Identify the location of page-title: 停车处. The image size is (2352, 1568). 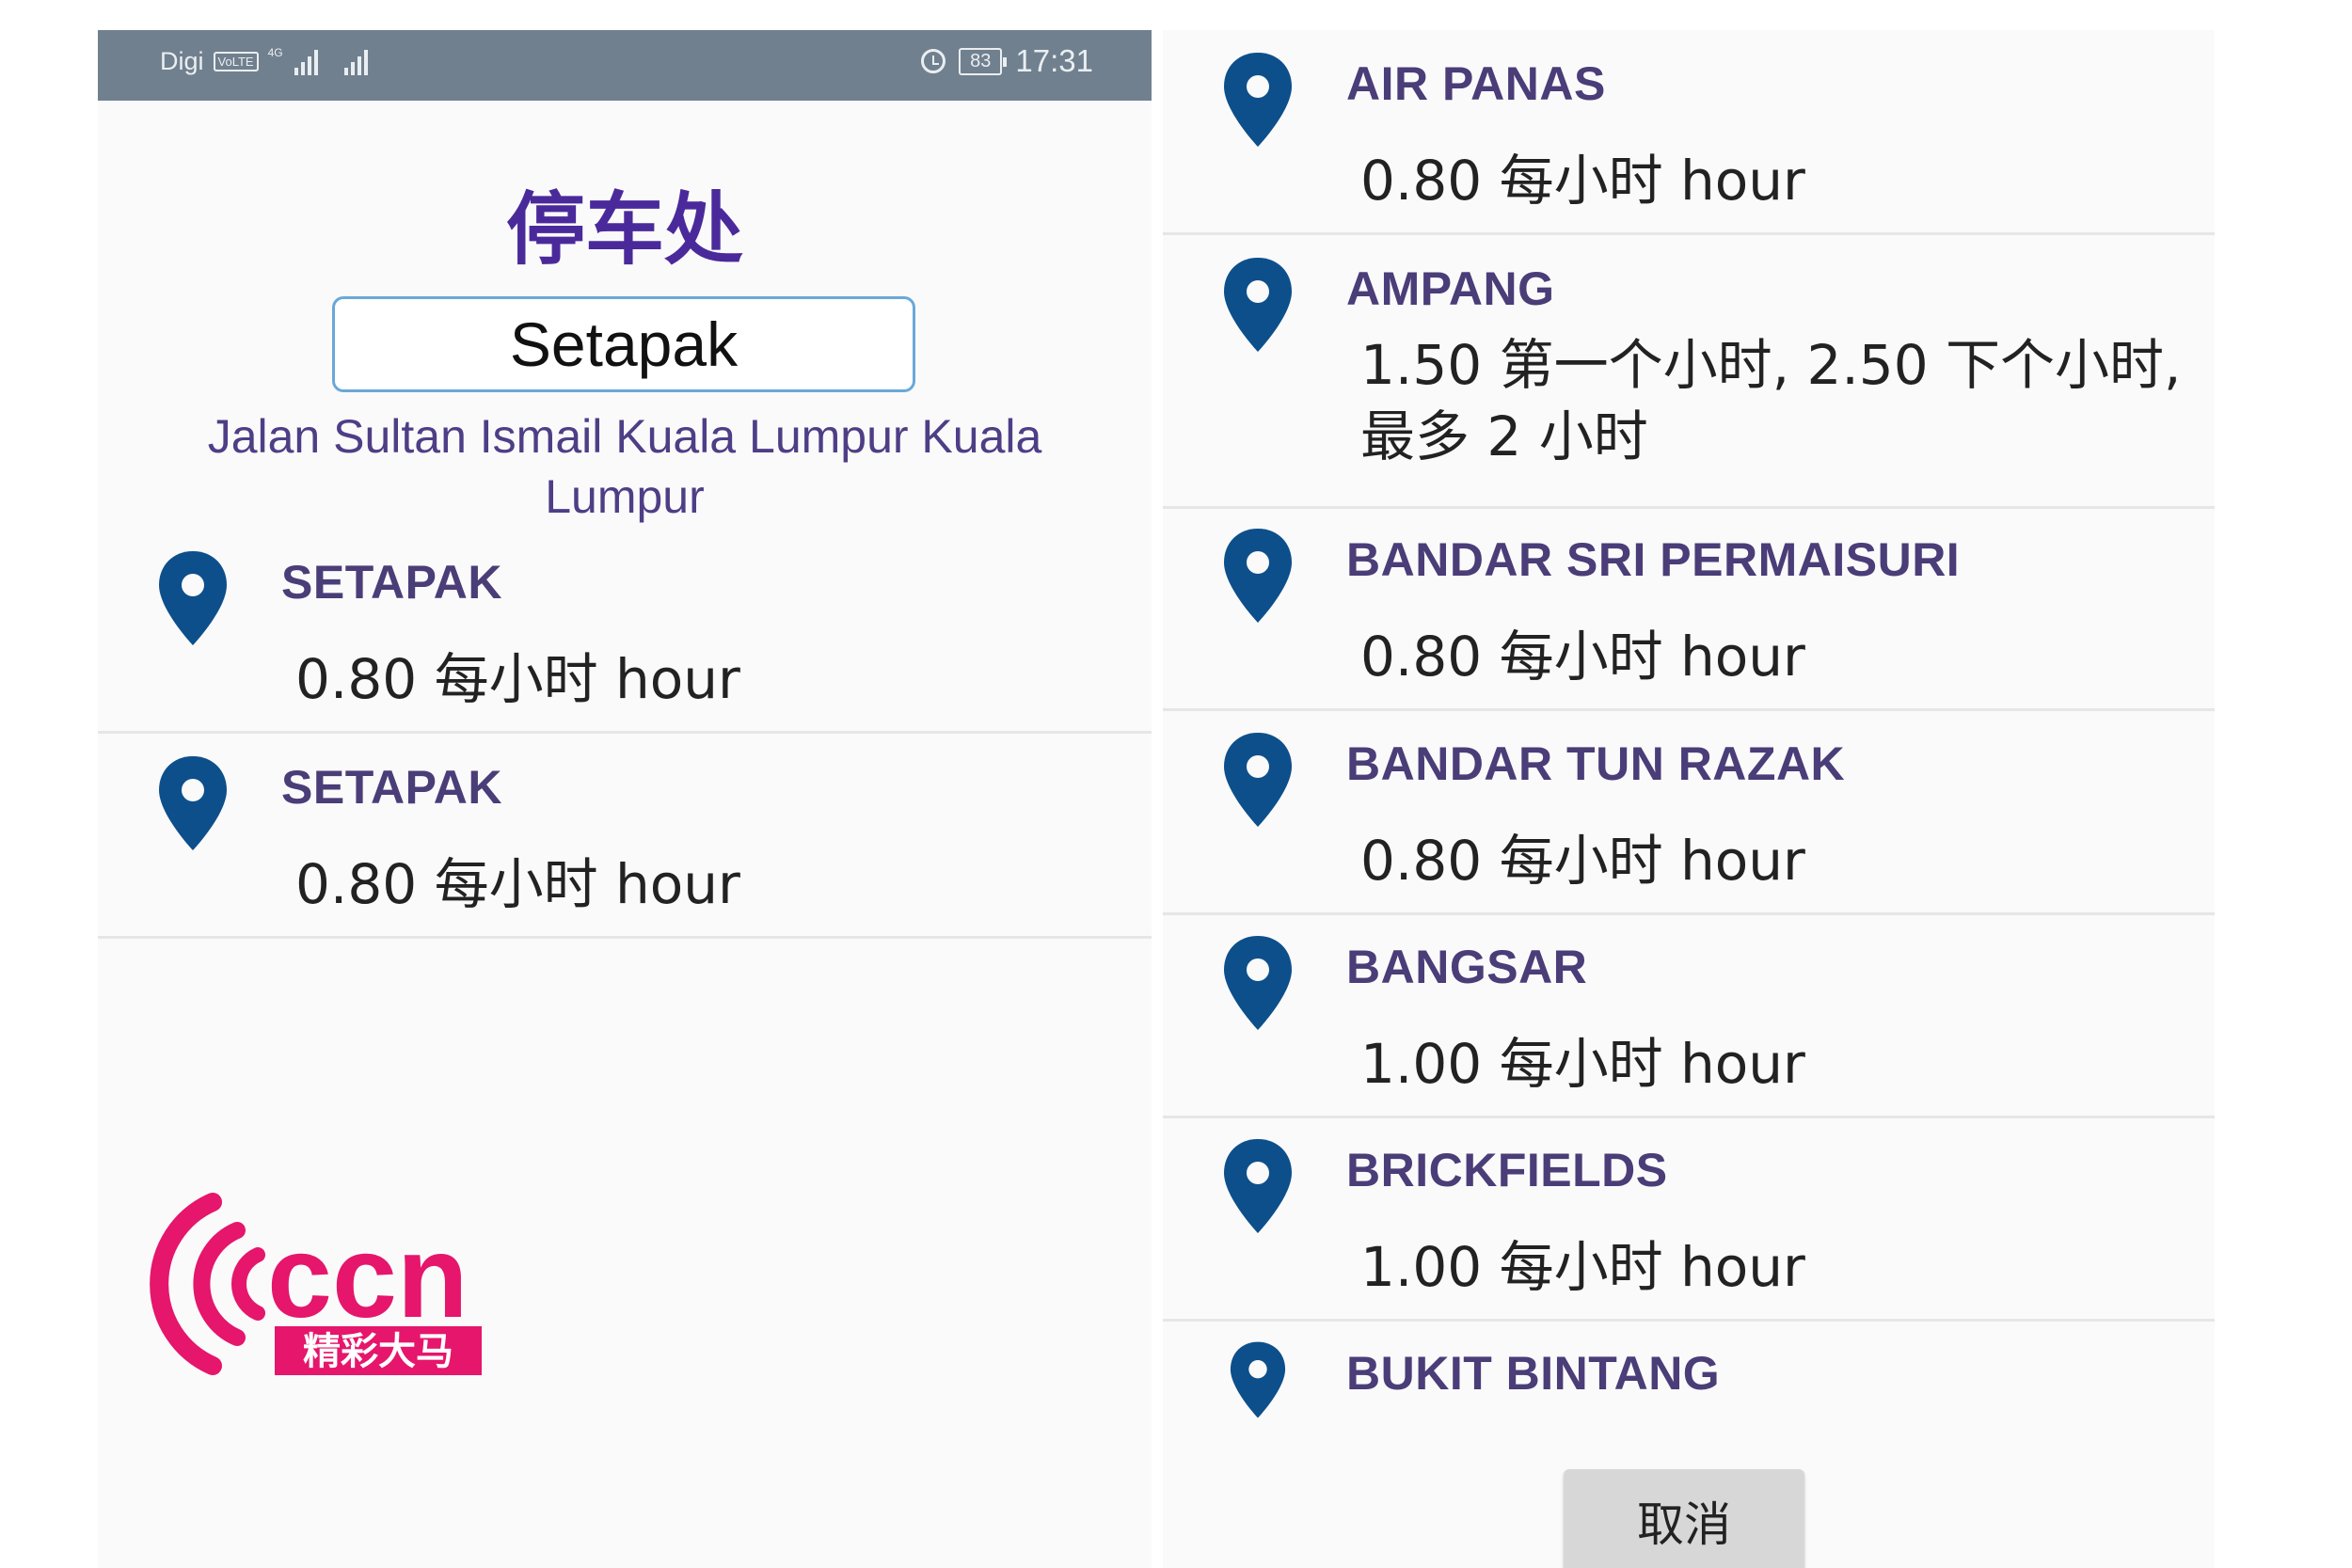
(624, 229).